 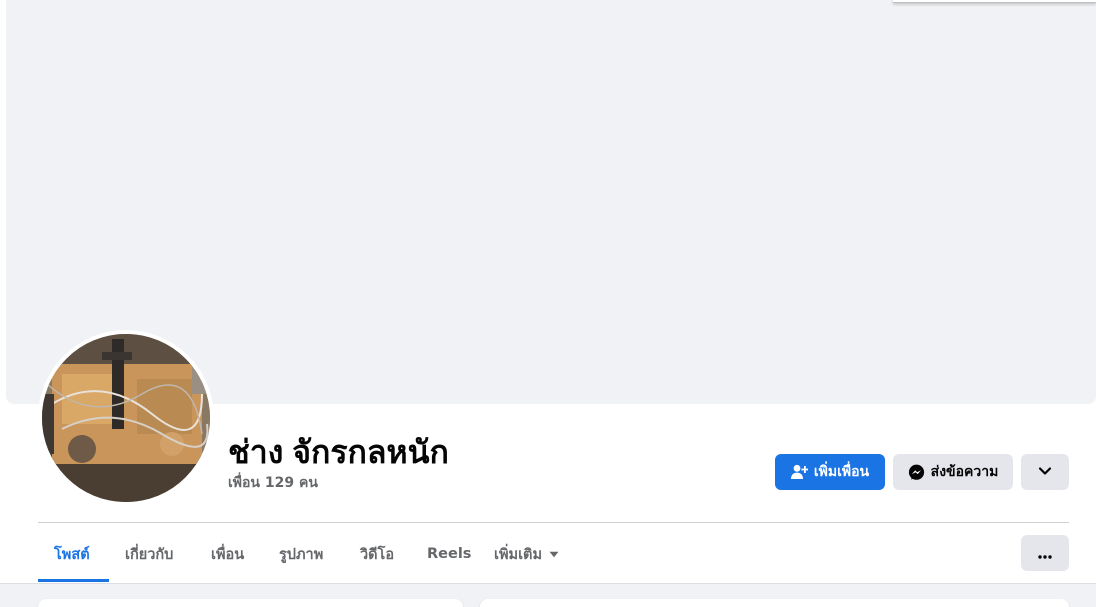 I want to click on profile-name: ช่าง จักรกลหนัก, so click(x=338, y=452).